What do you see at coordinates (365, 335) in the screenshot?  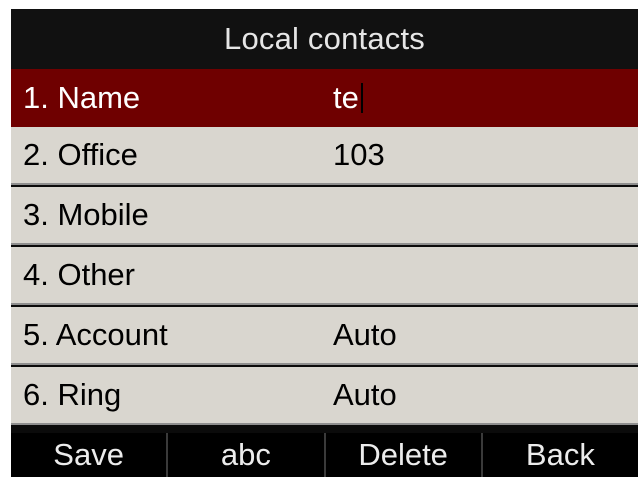 I see `field-account-value: Auto` at bounding box center [365, 335].